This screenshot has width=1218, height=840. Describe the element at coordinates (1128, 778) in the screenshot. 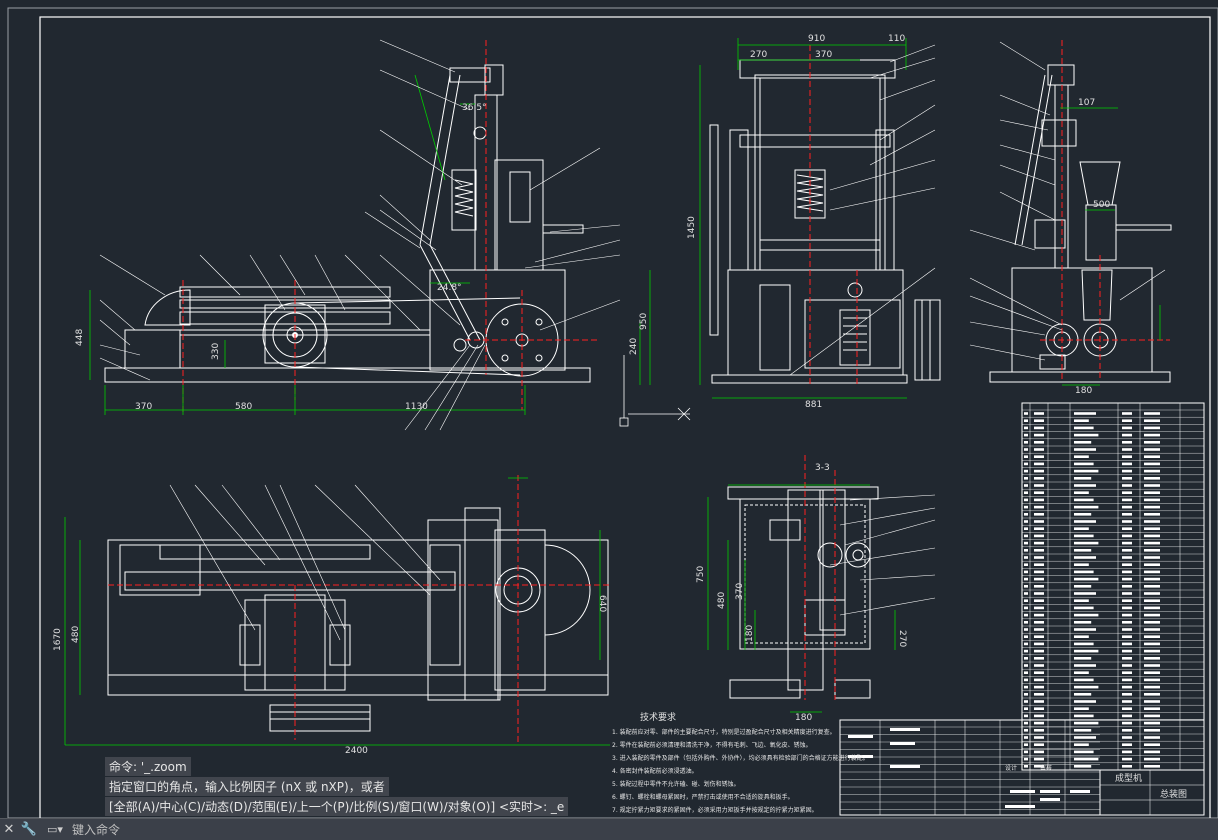

I see `title-block-label: 成型机` at that location.